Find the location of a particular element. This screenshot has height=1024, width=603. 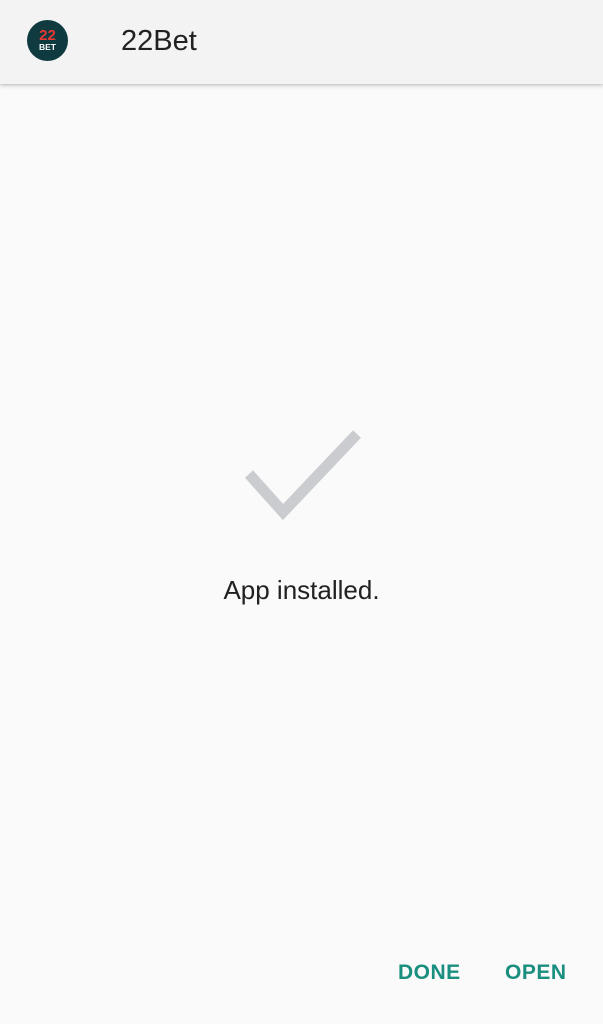

open-button: OPEN is located at coordinates (536, 973).